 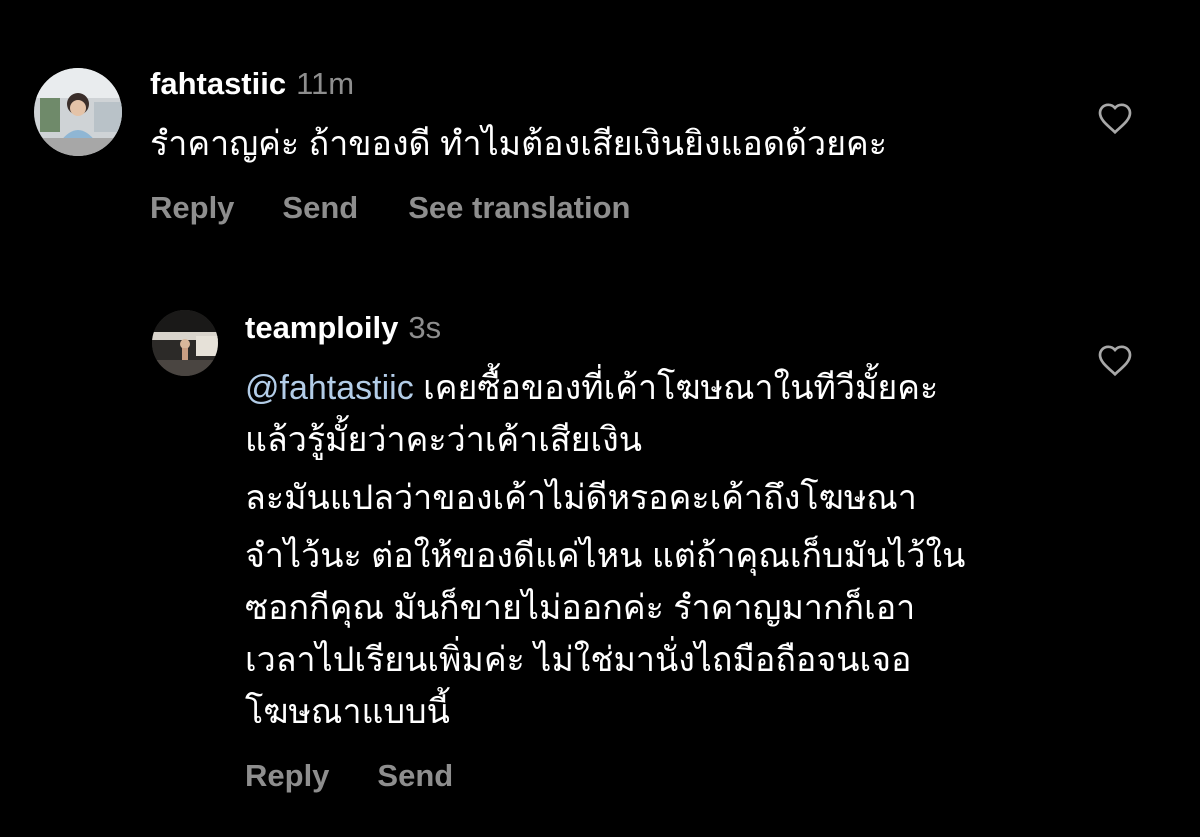 I want to click on timestamp: 3s, so click(x=425, y=327).